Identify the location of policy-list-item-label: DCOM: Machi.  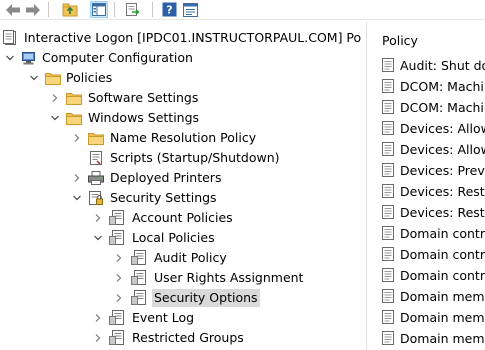
(442, 86).